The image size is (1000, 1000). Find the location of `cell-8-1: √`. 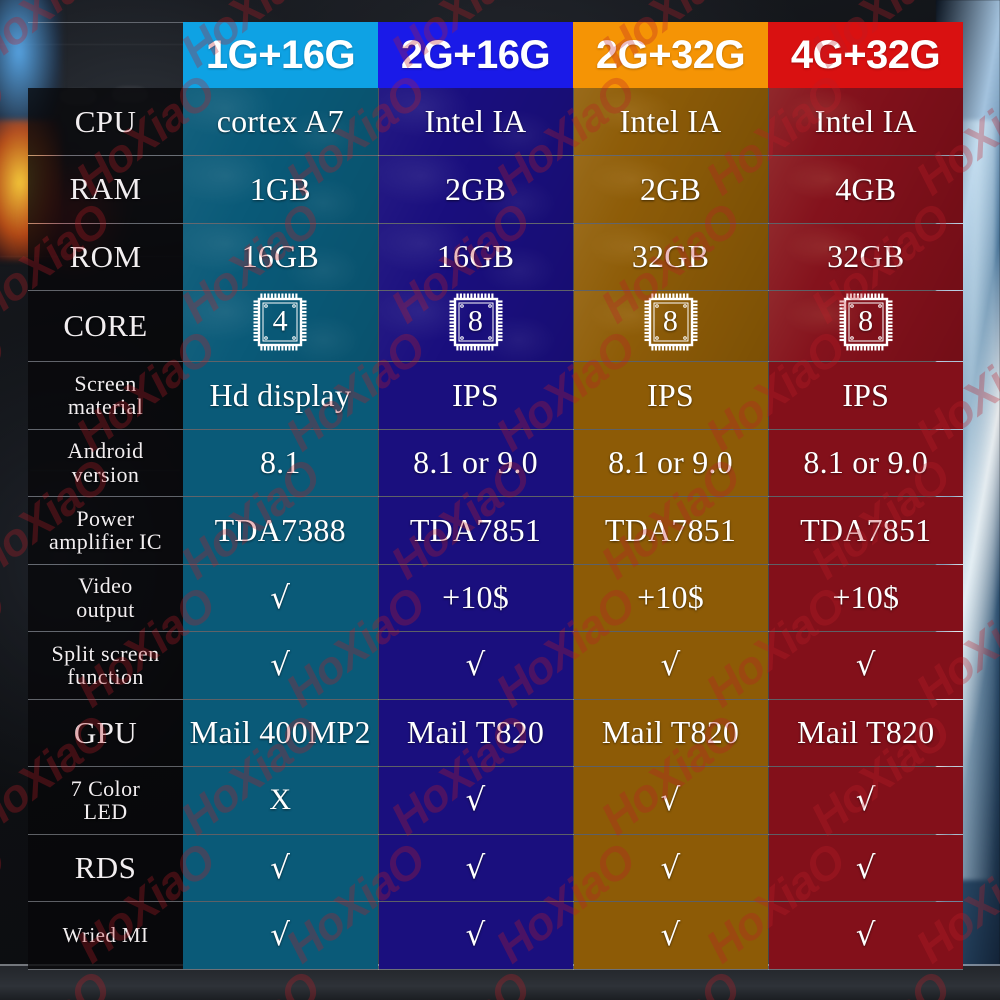

cell-8-1: √ is located at coordinates (281, 598).